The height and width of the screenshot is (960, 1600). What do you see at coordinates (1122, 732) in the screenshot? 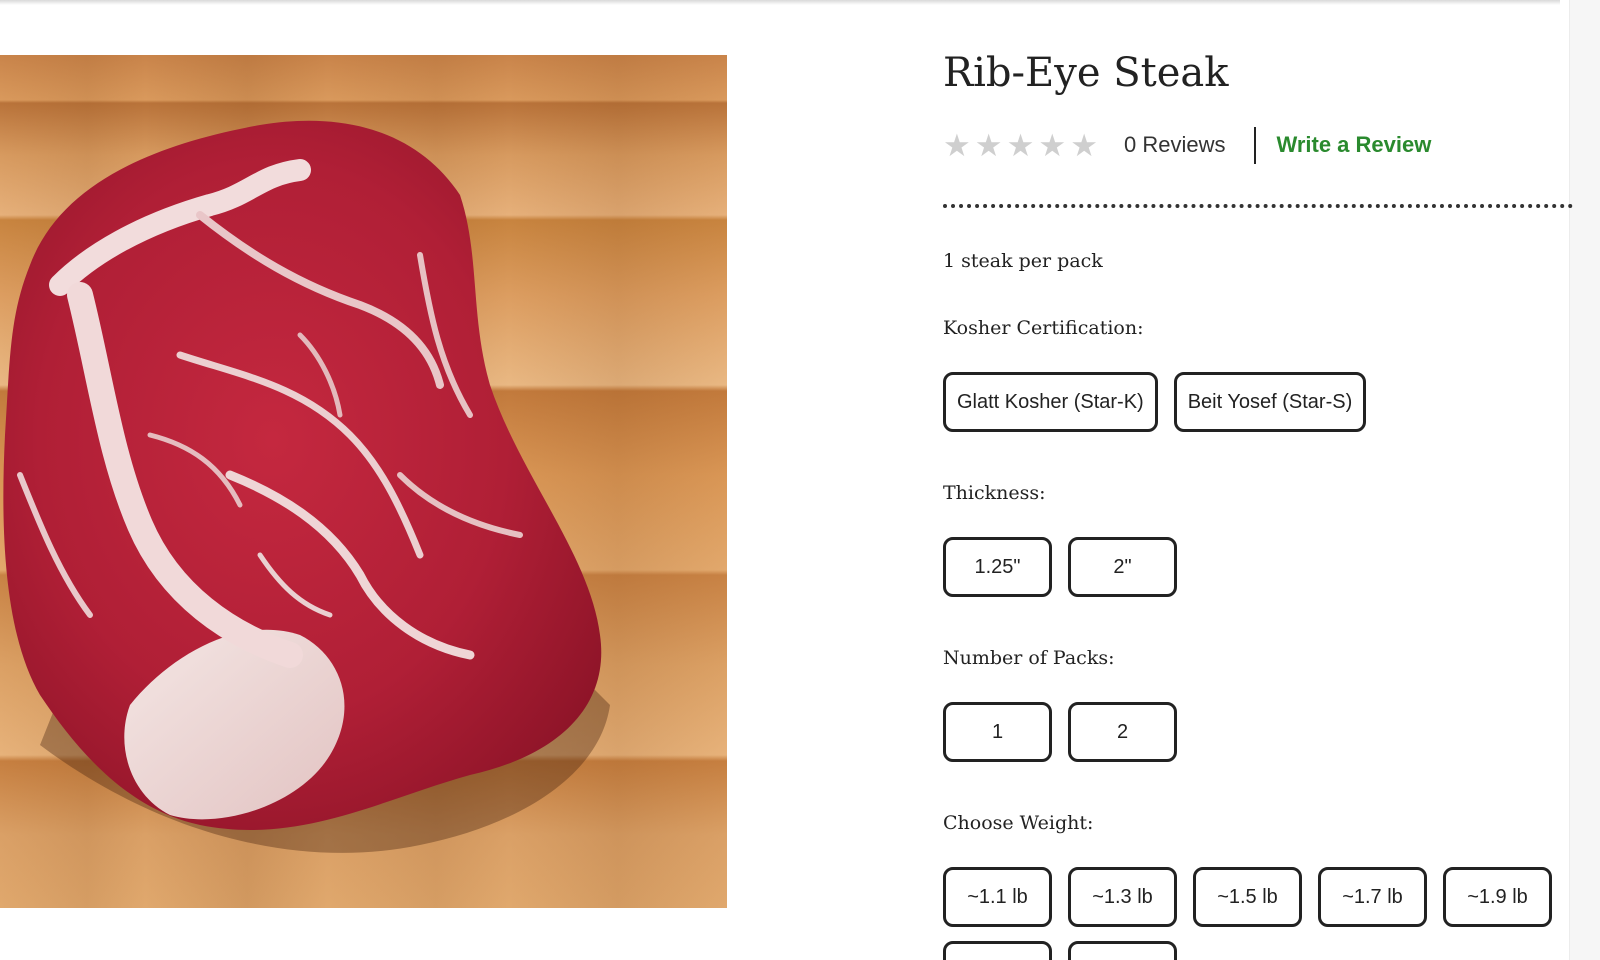
I see `packs-option-2: 2` at bounding box center [1122, 732].